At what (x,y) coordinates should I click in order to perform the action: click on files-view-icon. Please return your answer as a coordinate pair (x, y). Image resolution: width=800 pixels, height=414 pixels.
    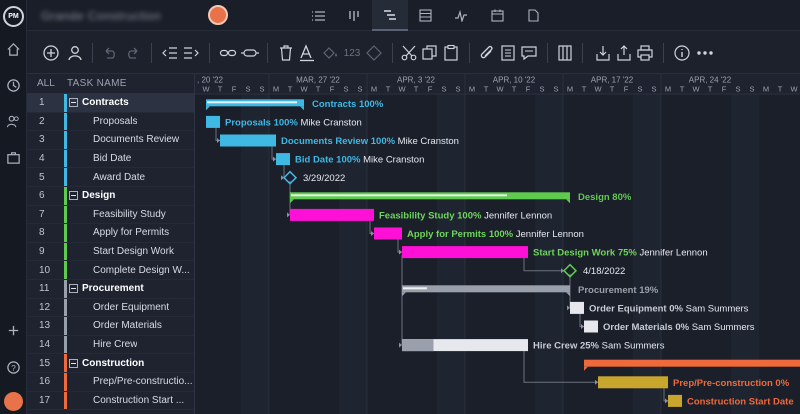
    Looking at the image, I should click on (533, 15).